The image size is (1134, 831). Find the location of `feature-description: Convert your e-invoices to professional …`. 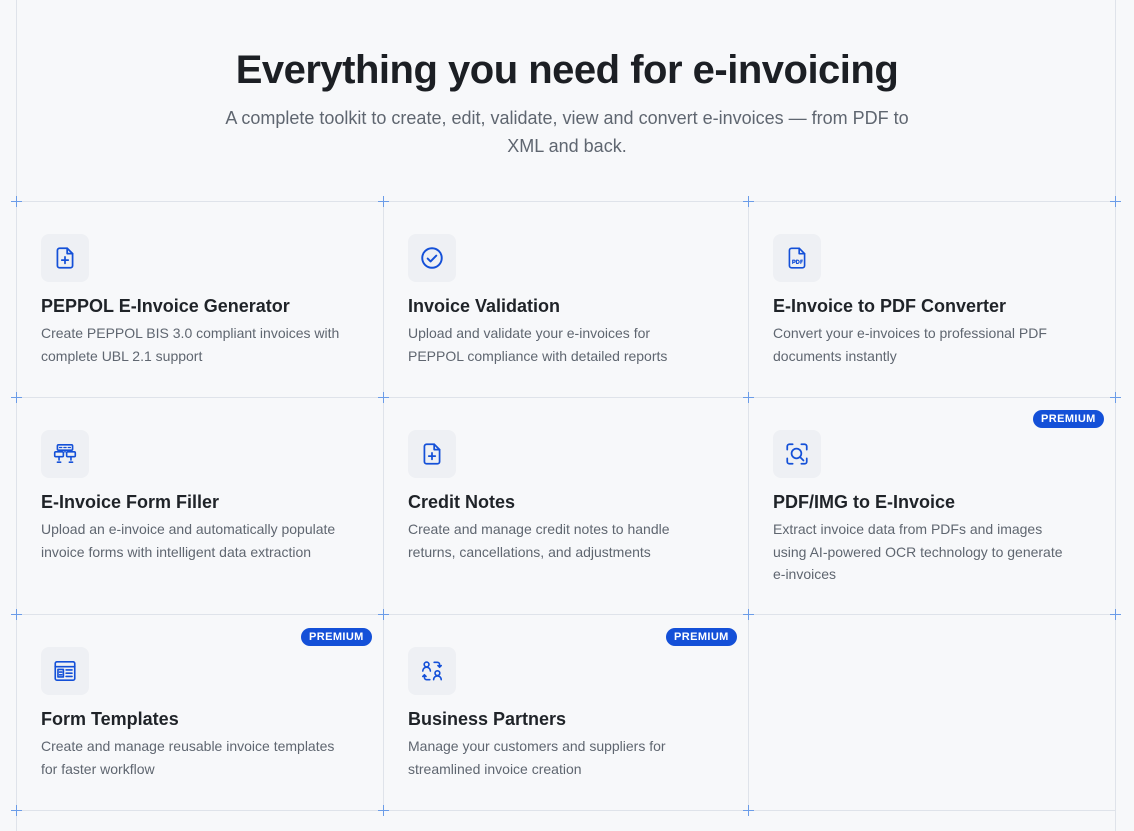

feature-description: Convert your e-invoices to professional … is located at coordinates (910, 344).